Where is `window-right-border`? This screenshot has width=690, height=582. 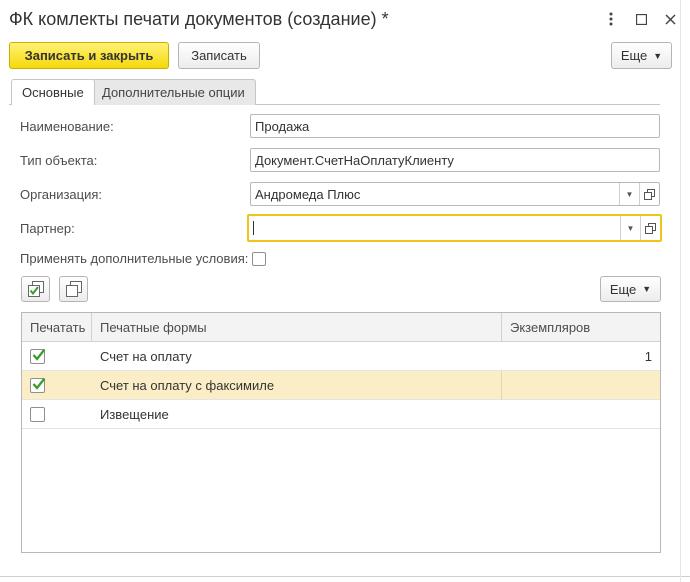 window-right-border is located at coordinates (680, 291).